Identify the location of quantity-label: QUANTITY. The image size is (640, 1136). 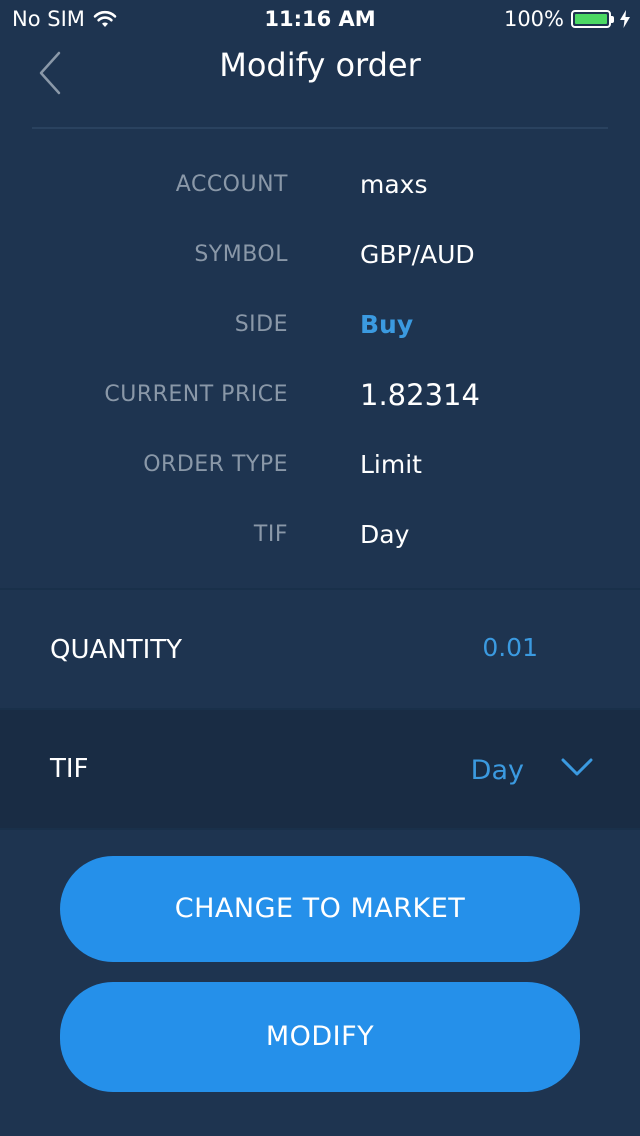
(116, 650).